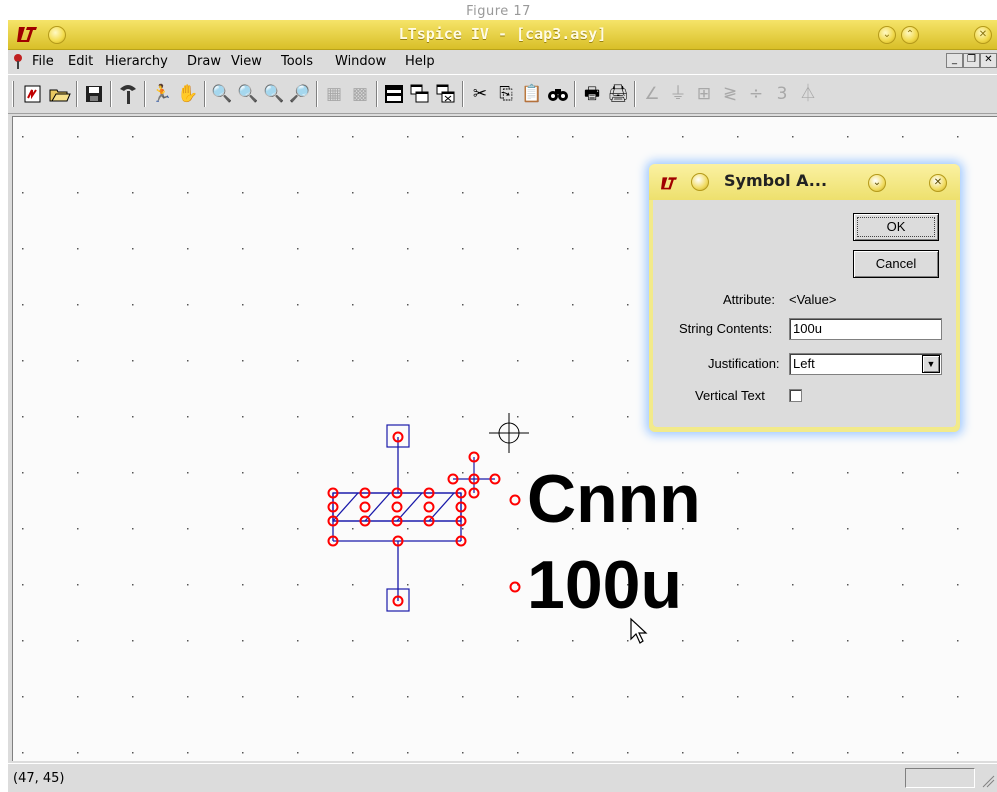 The width and height of the screenshot is (997, 792). Describe the element at coordinates (18, 61) in the screenshot. I see `document-icon` at that location.